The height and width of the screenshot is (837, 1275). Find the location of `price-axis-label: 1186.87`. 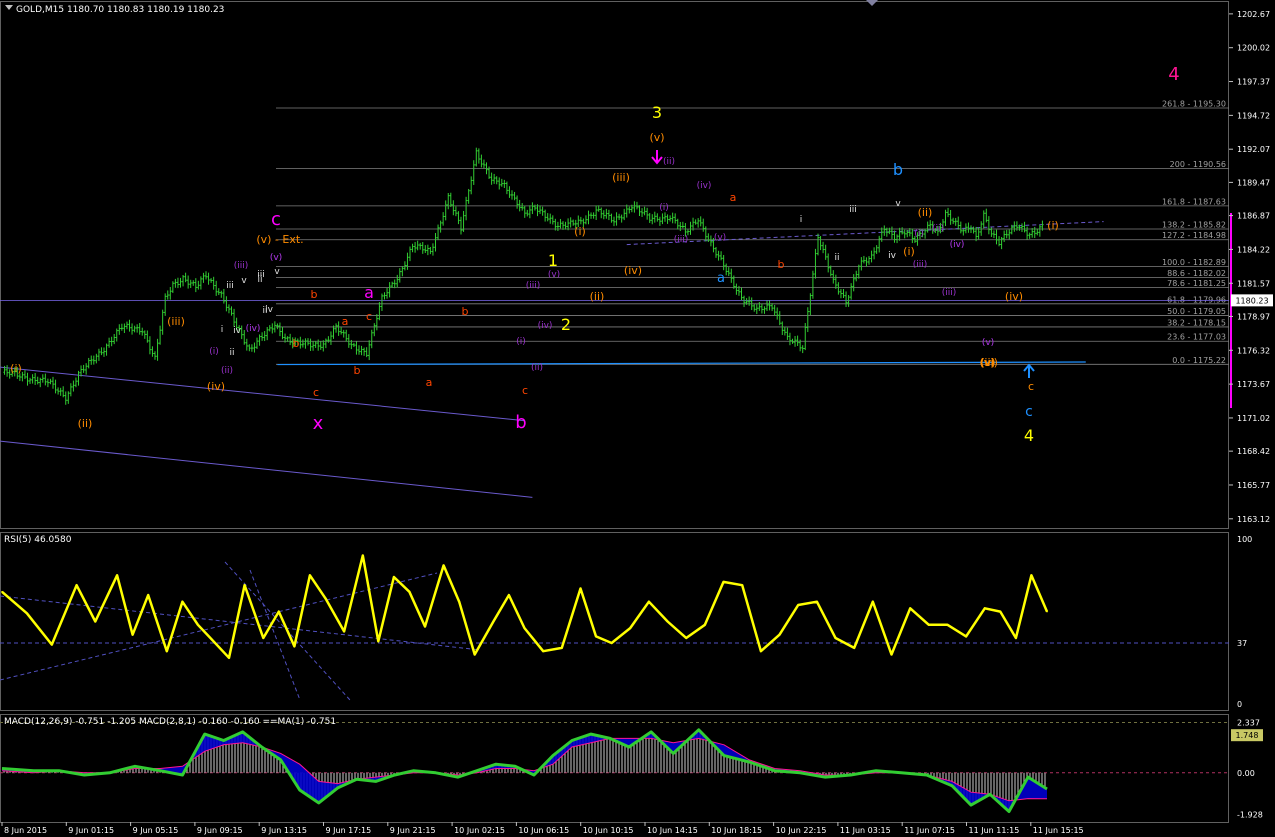

price-axis-label: 1186.87 is located at coordinates (1253, 216).